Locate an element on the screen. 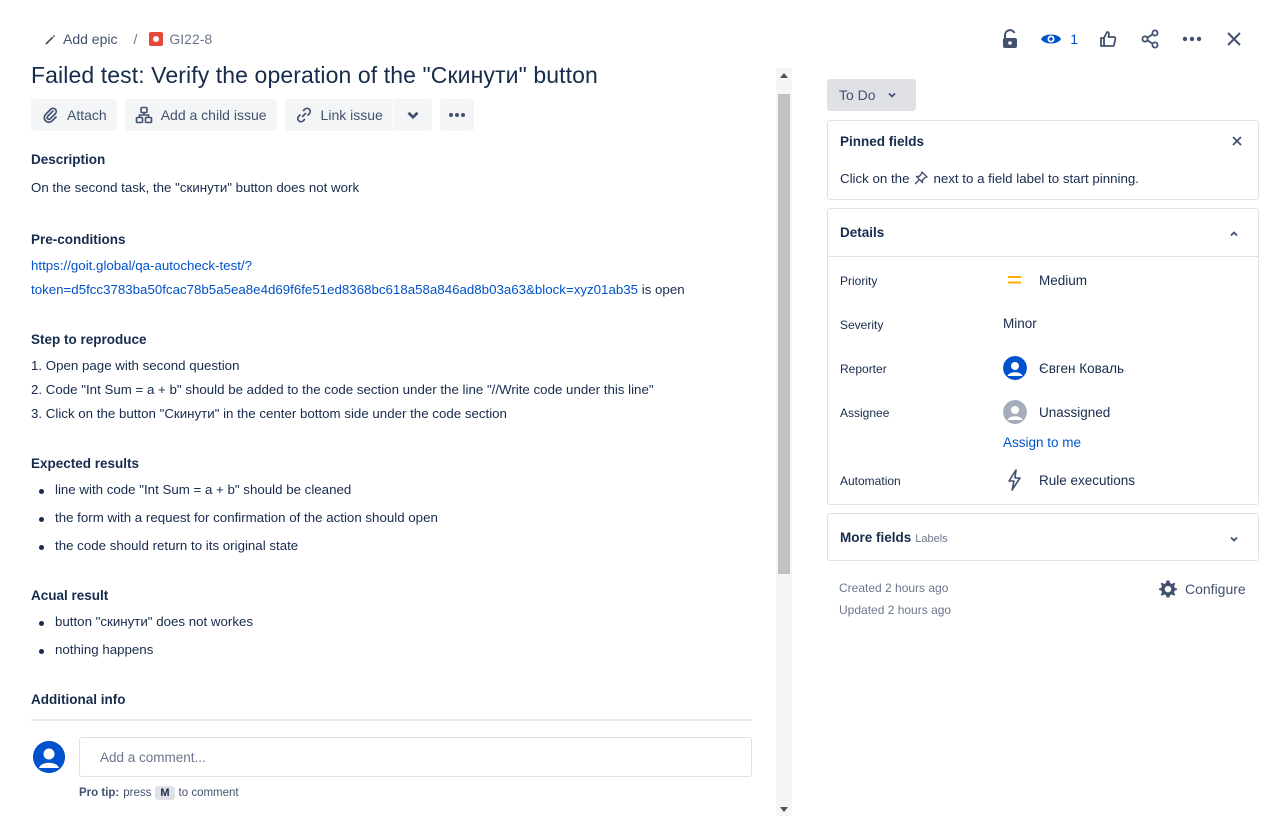 This screenshot has width=1278, height=817. assign-to-me-link: Assign to me is located at coordinates (1042, 442).